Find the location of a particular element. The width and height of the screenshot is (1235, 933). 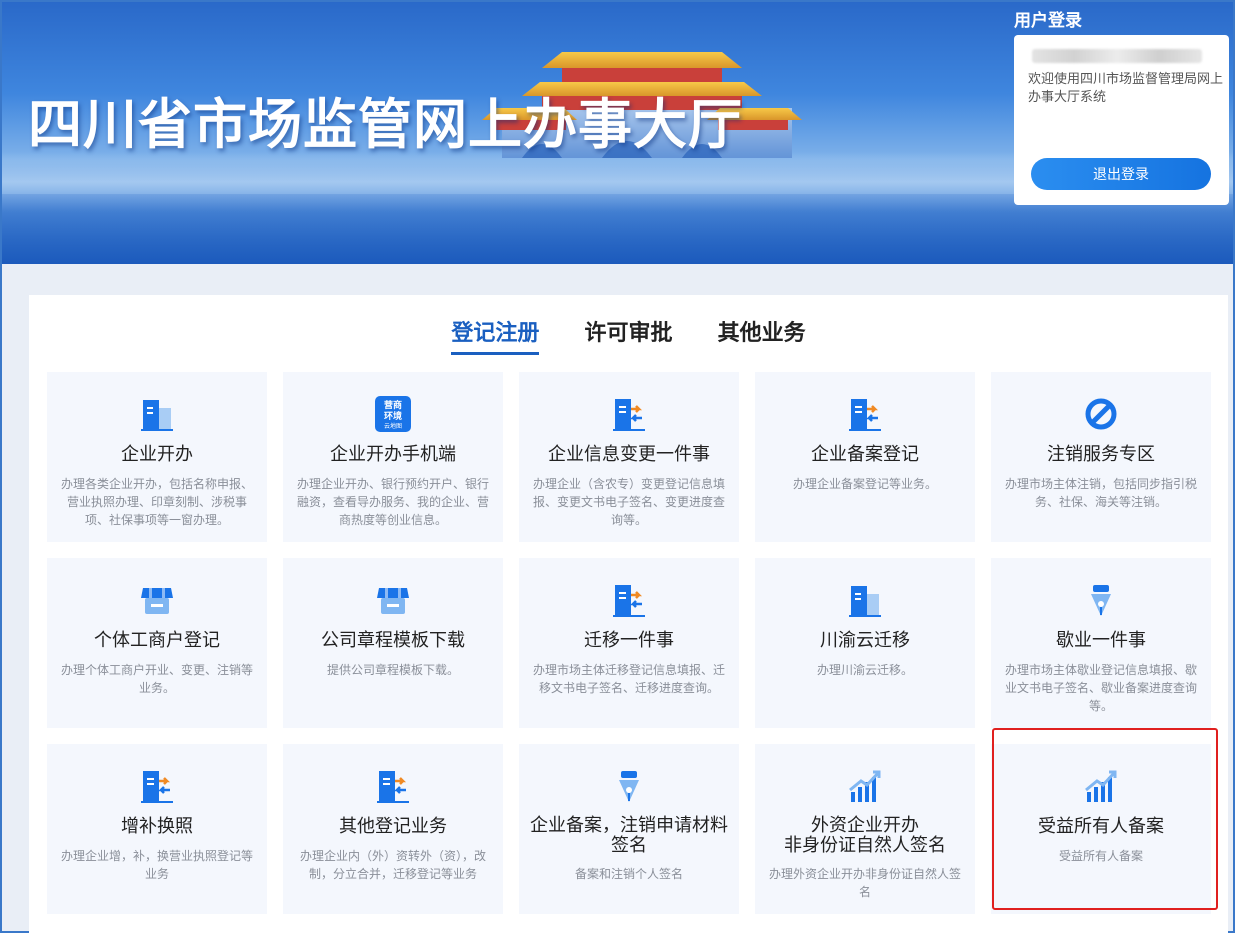

tab-other-services: 其他业务 is located at coordinates (762, 335).